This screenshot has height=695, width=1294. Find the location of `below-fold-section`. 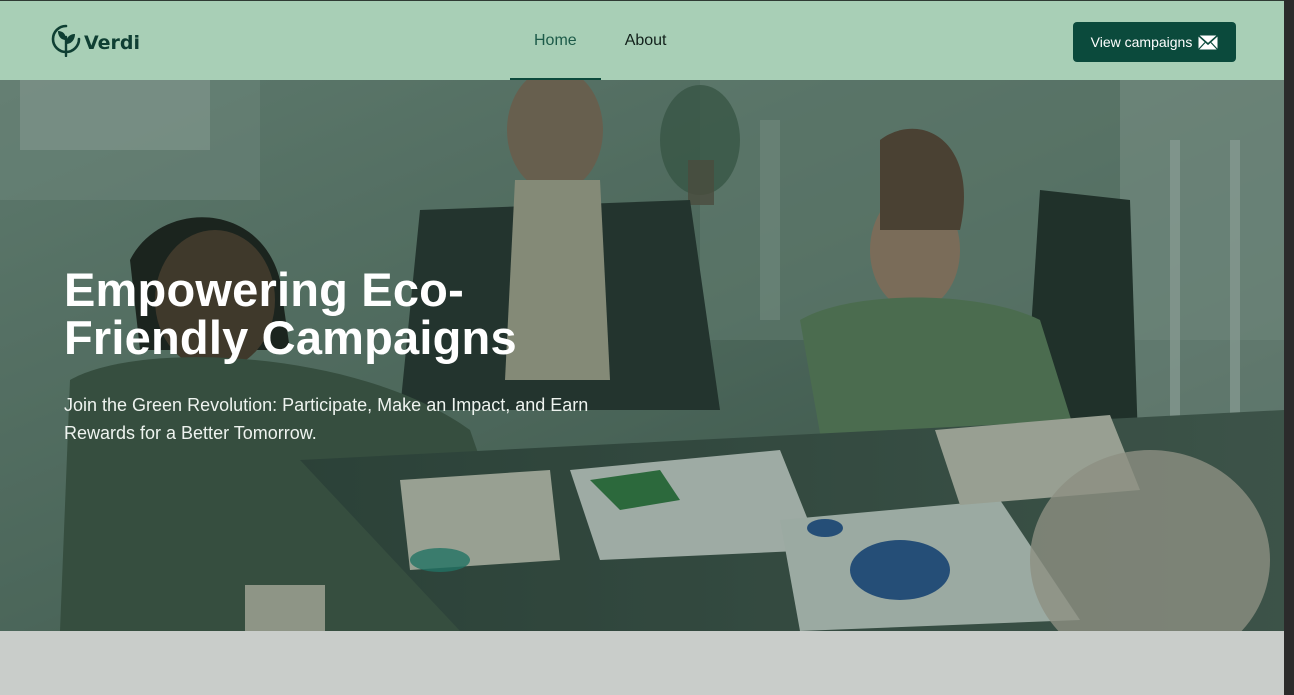

below-fold-section is located at coordinates (642, 663).